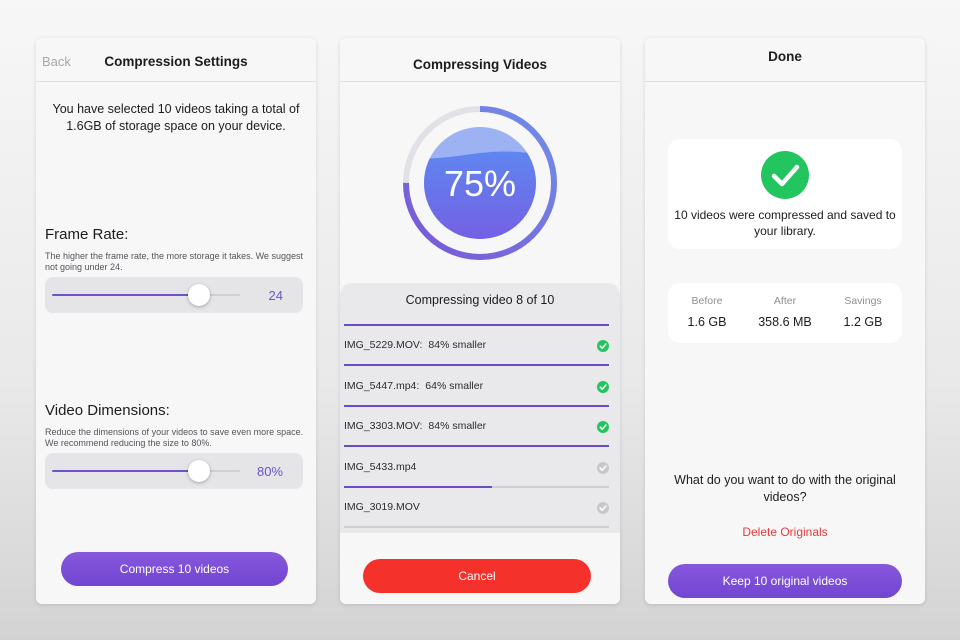 This screenshot has height=640, width=960. Describe the element at coordinates (382, 426) in the screenshot. I see `file-name-text: IMG_3303.MOV` at that location.